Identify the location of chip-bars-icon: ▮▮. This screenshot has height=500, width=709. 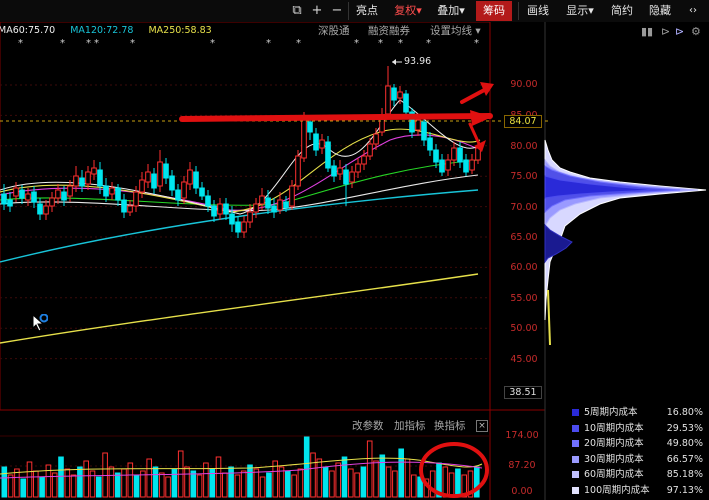
(647, 32).